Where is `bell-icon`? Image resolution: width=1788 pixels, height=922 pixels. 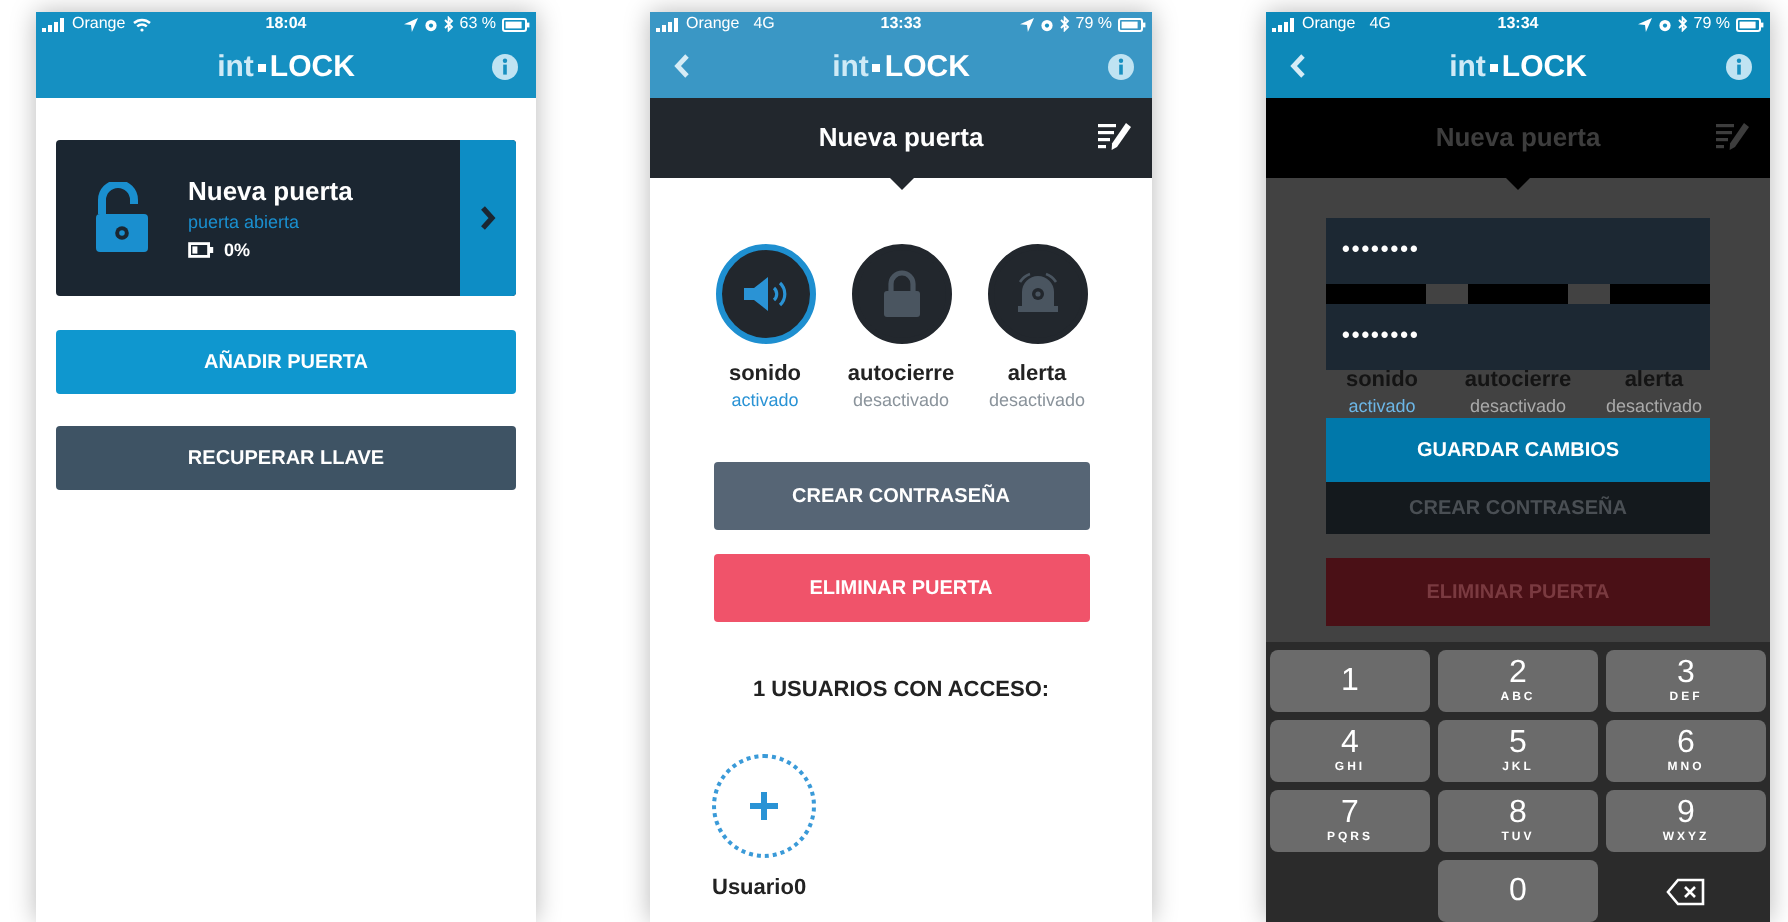 bell-icon is located at coordinates (1037, 294).